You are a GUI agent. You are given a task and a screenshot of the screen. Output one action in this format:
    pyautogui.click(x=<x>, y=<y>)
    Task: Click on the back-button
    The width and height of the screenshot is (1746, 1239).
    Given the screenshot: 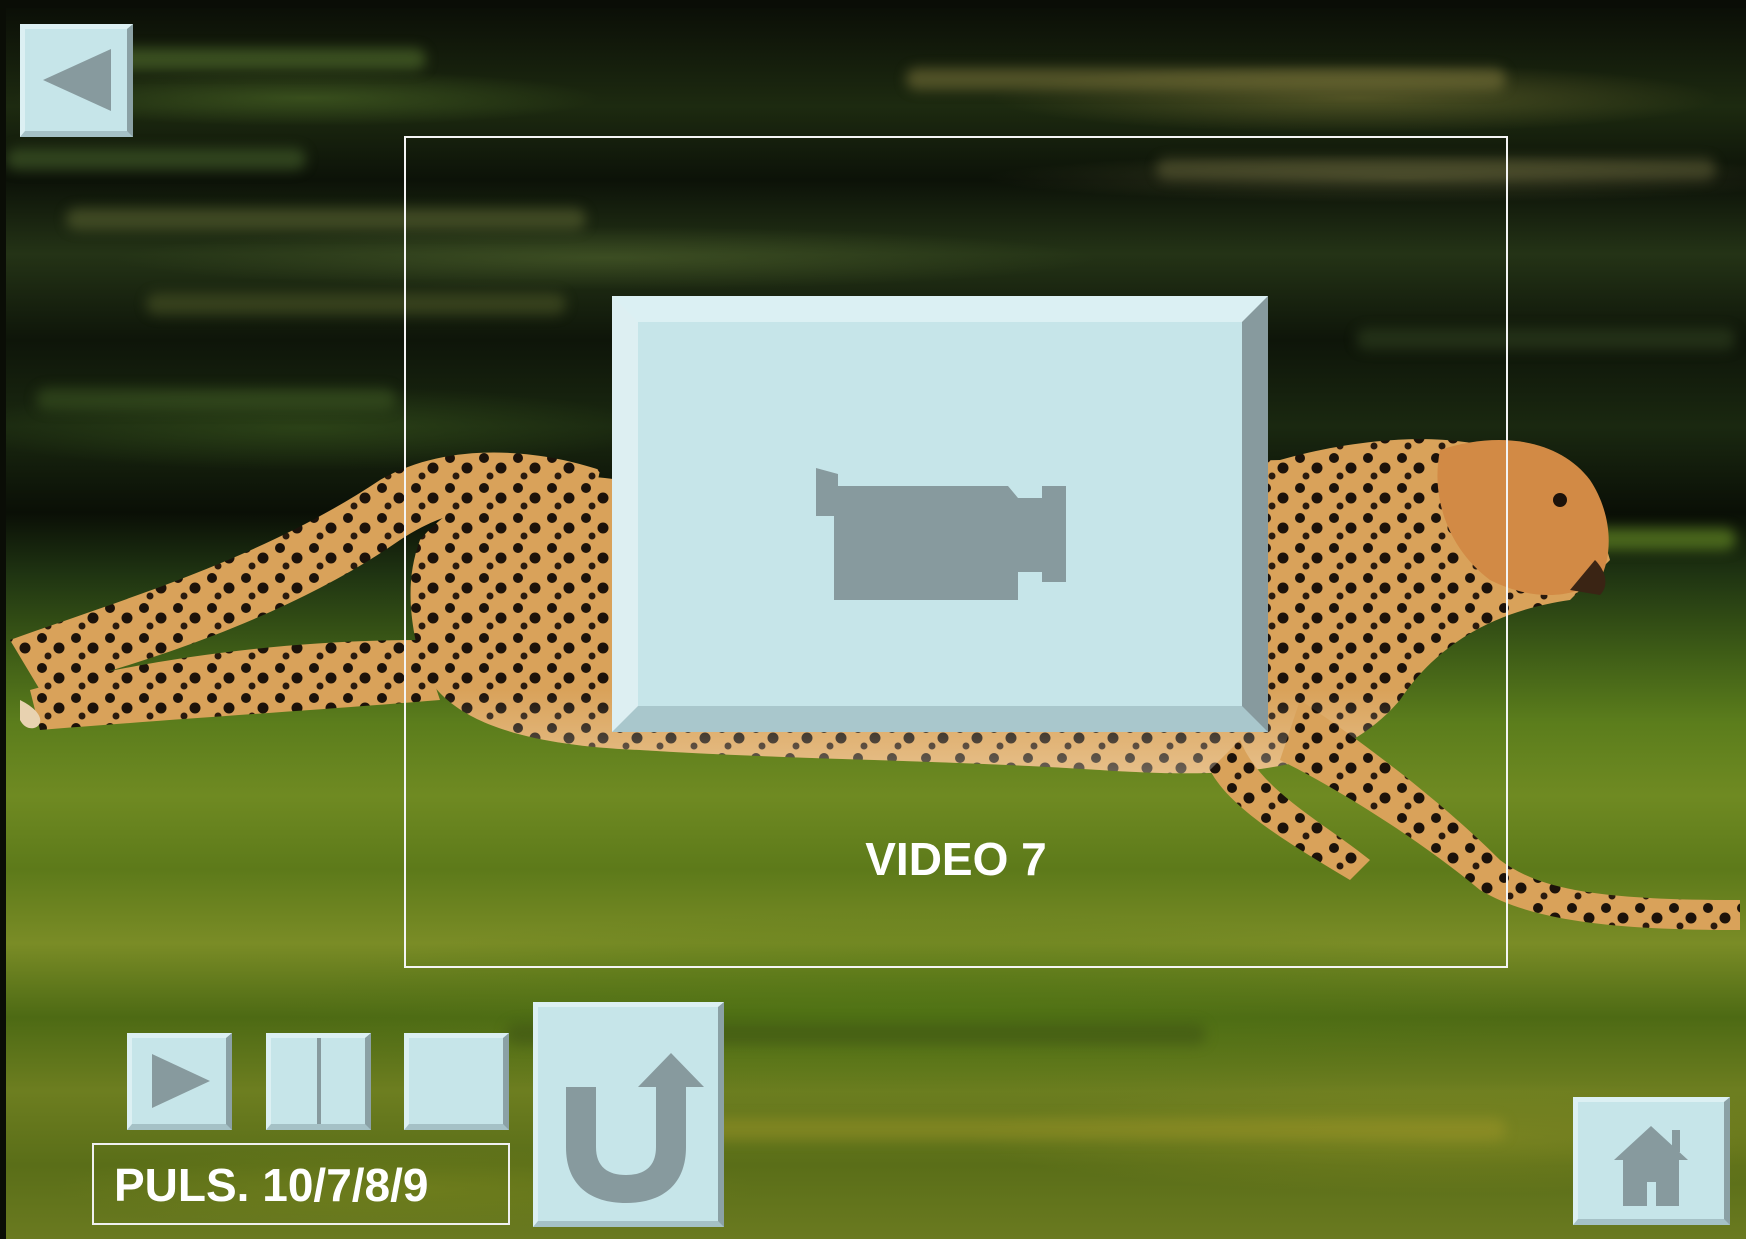 What is the action you would take?
    pyautogui.click(x=76, y=80)
    